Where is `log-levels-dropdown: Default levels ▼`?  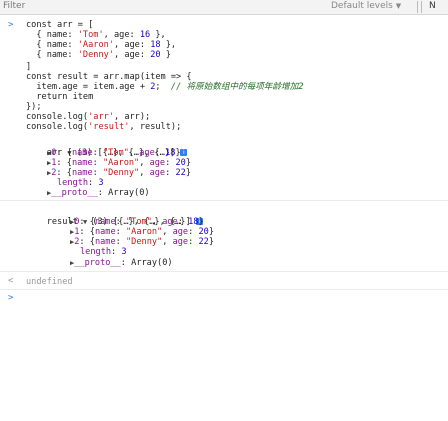 log-levels-dropdown: Default levels ▼ is located at coordinates (366, 6).